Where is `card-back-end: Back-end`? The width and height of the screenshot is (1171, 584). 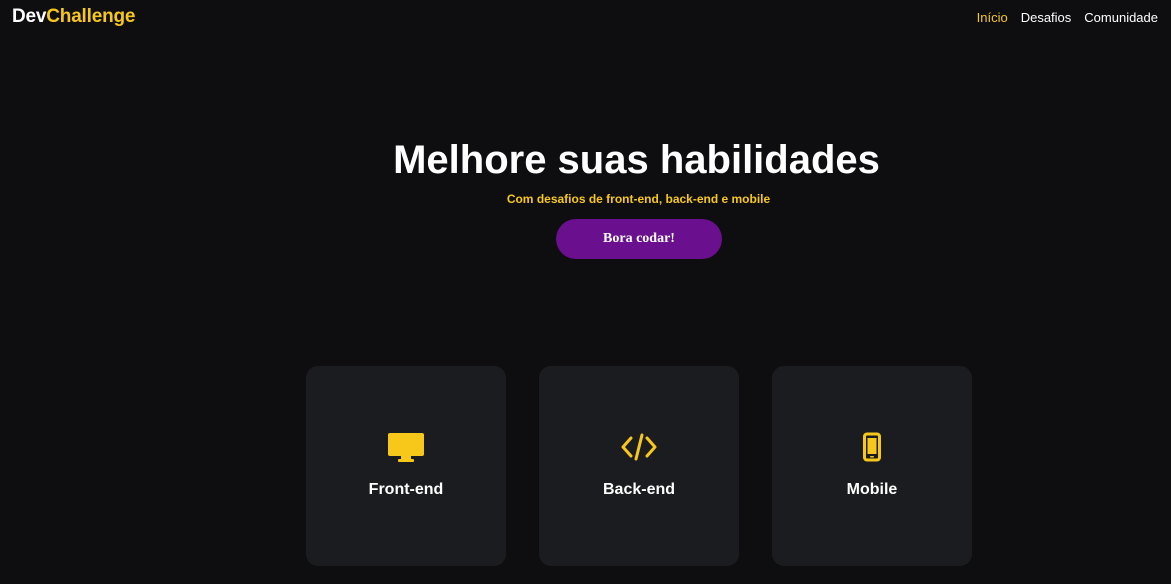 card-back-end: Back-end is located at coordinates (639, 466).